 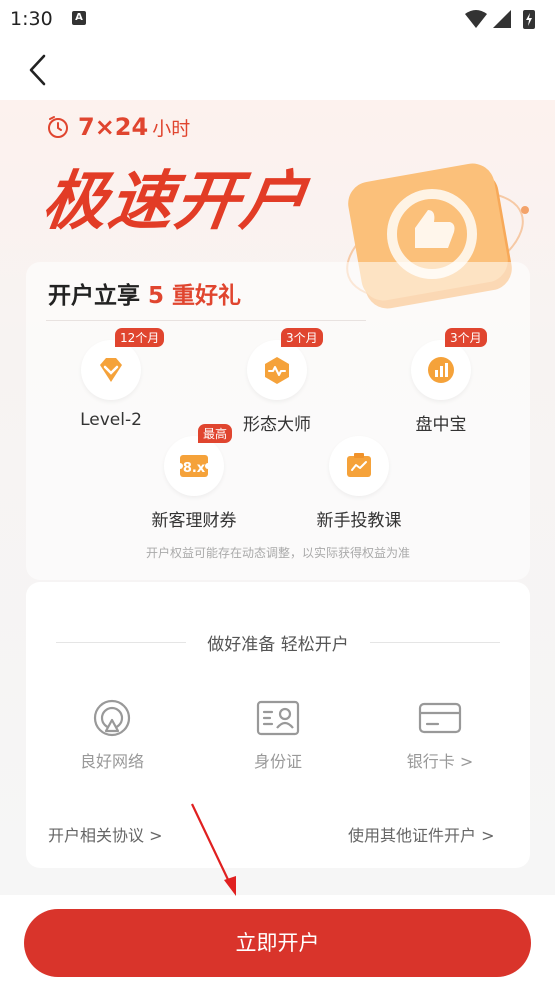 What do you see at coordinates (112, 718) in the screenshot?
I see `network-icon` at bounding box center [112, 718].